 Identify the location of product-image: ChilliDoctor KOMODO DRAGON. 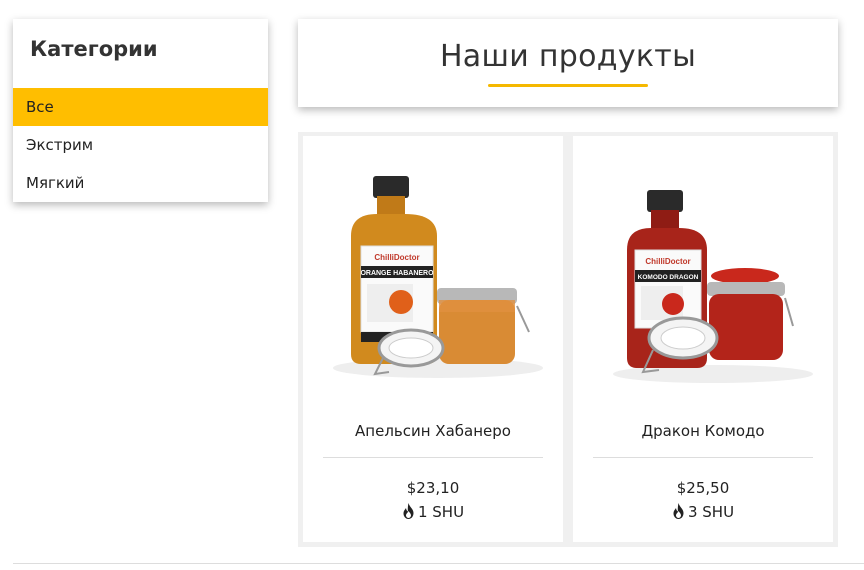
(703, 266).